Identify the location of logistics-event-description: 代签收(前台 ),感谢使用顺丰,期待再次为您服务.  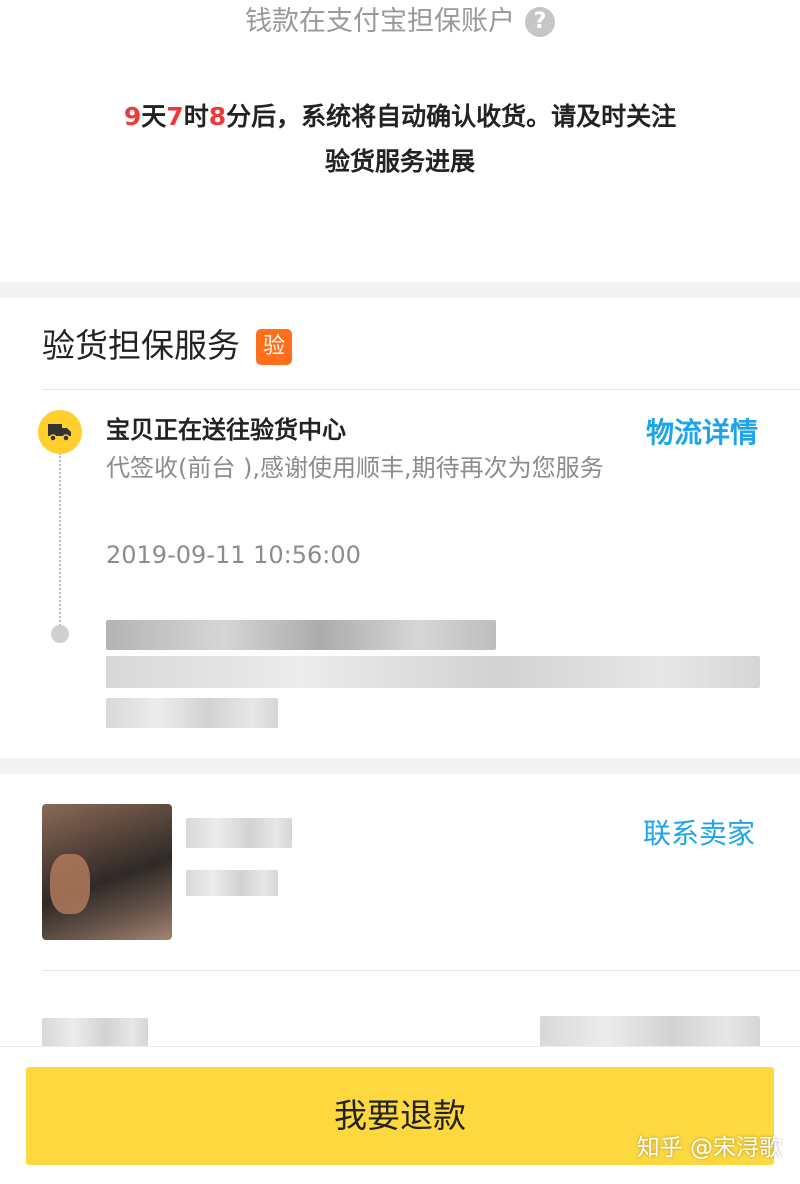
(355, 468).